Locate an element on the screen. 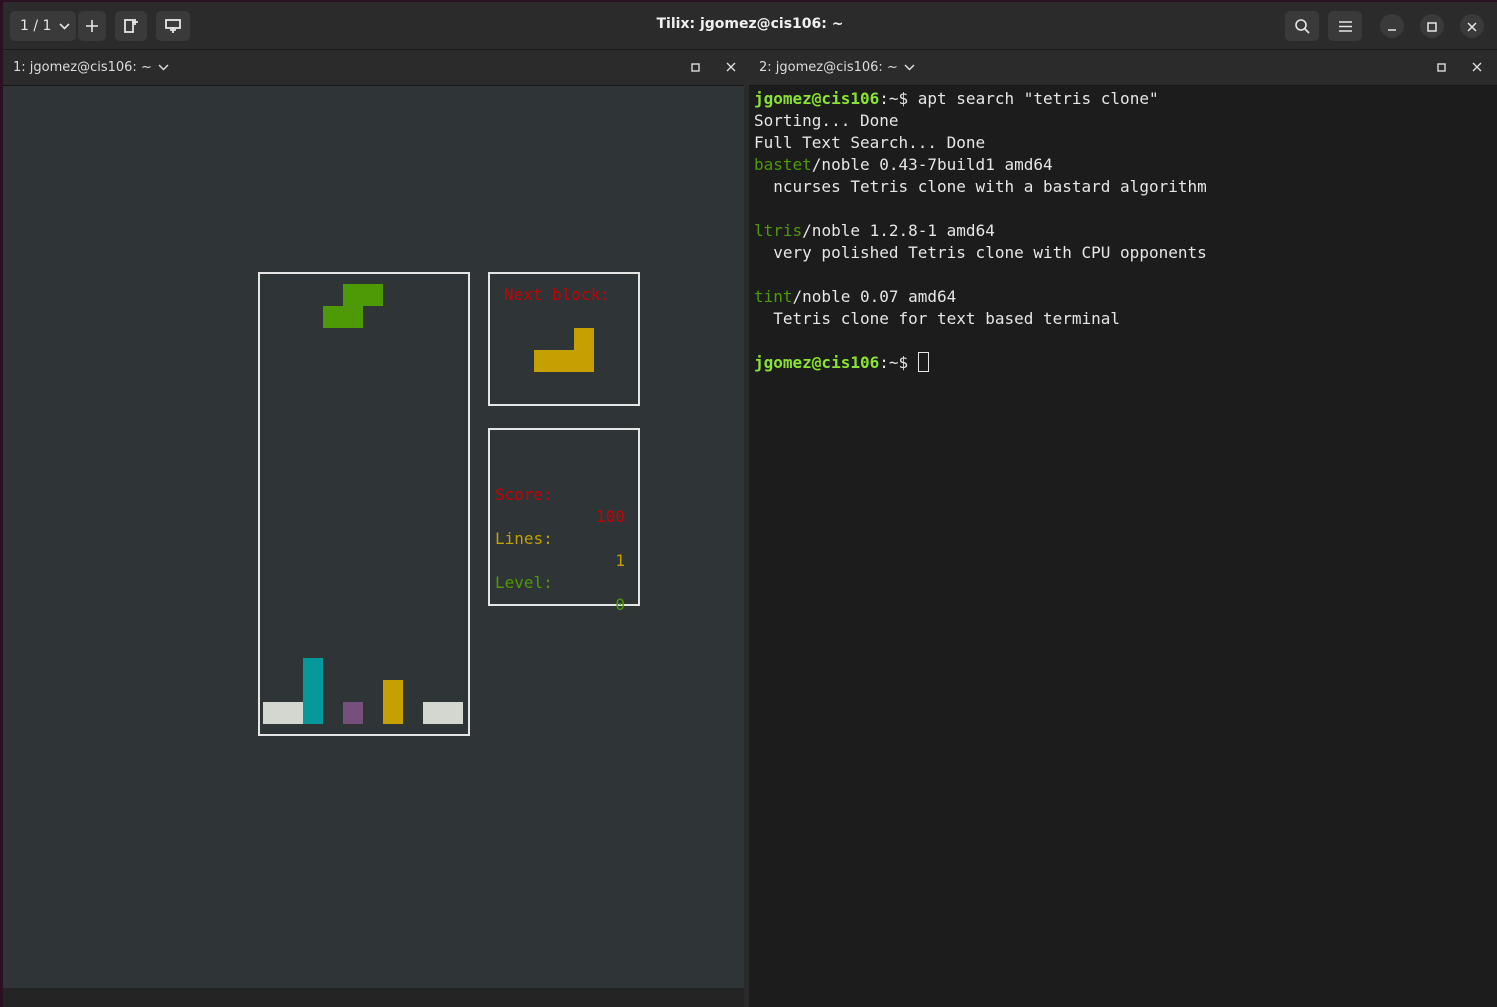  pane-2-header: 2: jgomez@cis106: ~ is located at coordinates (1123, 68).